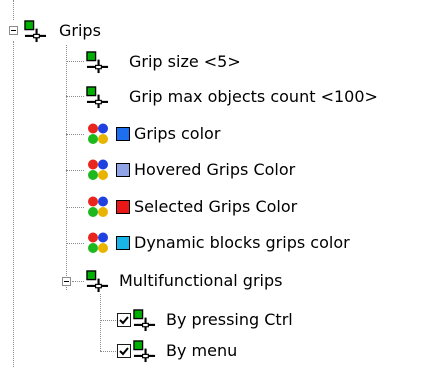  What do you see at coordinates (253, 96) in the screenshot?
I see `tree-item-label: Grip max objects count <100>` at bounding box center [253, 96].